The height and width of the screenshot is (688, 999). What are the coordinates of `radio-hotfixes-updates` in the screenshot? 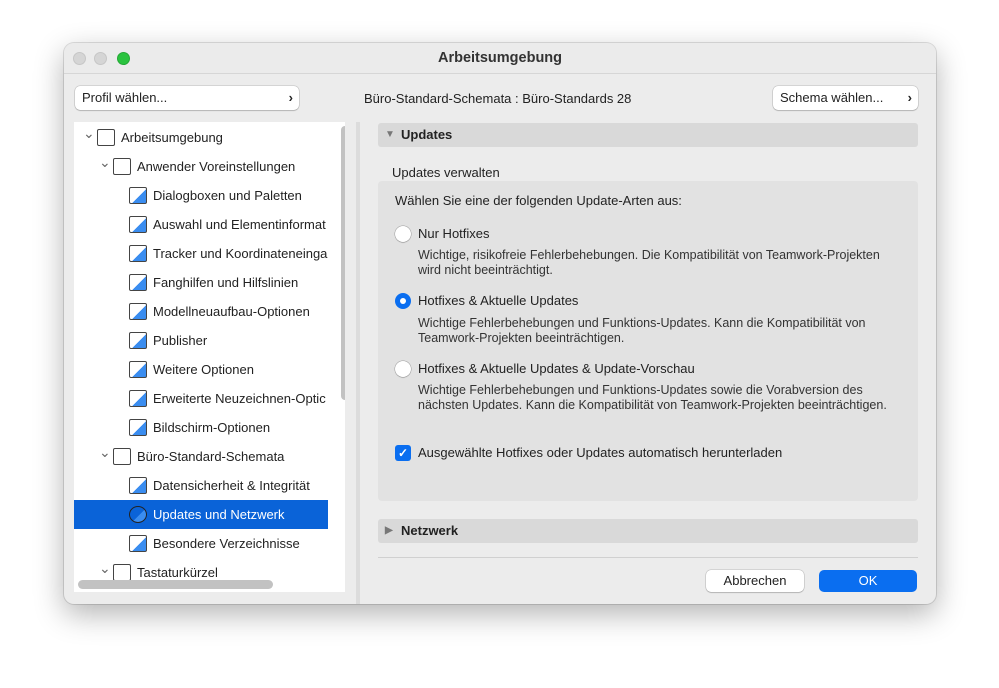 It's located at (403, 301).